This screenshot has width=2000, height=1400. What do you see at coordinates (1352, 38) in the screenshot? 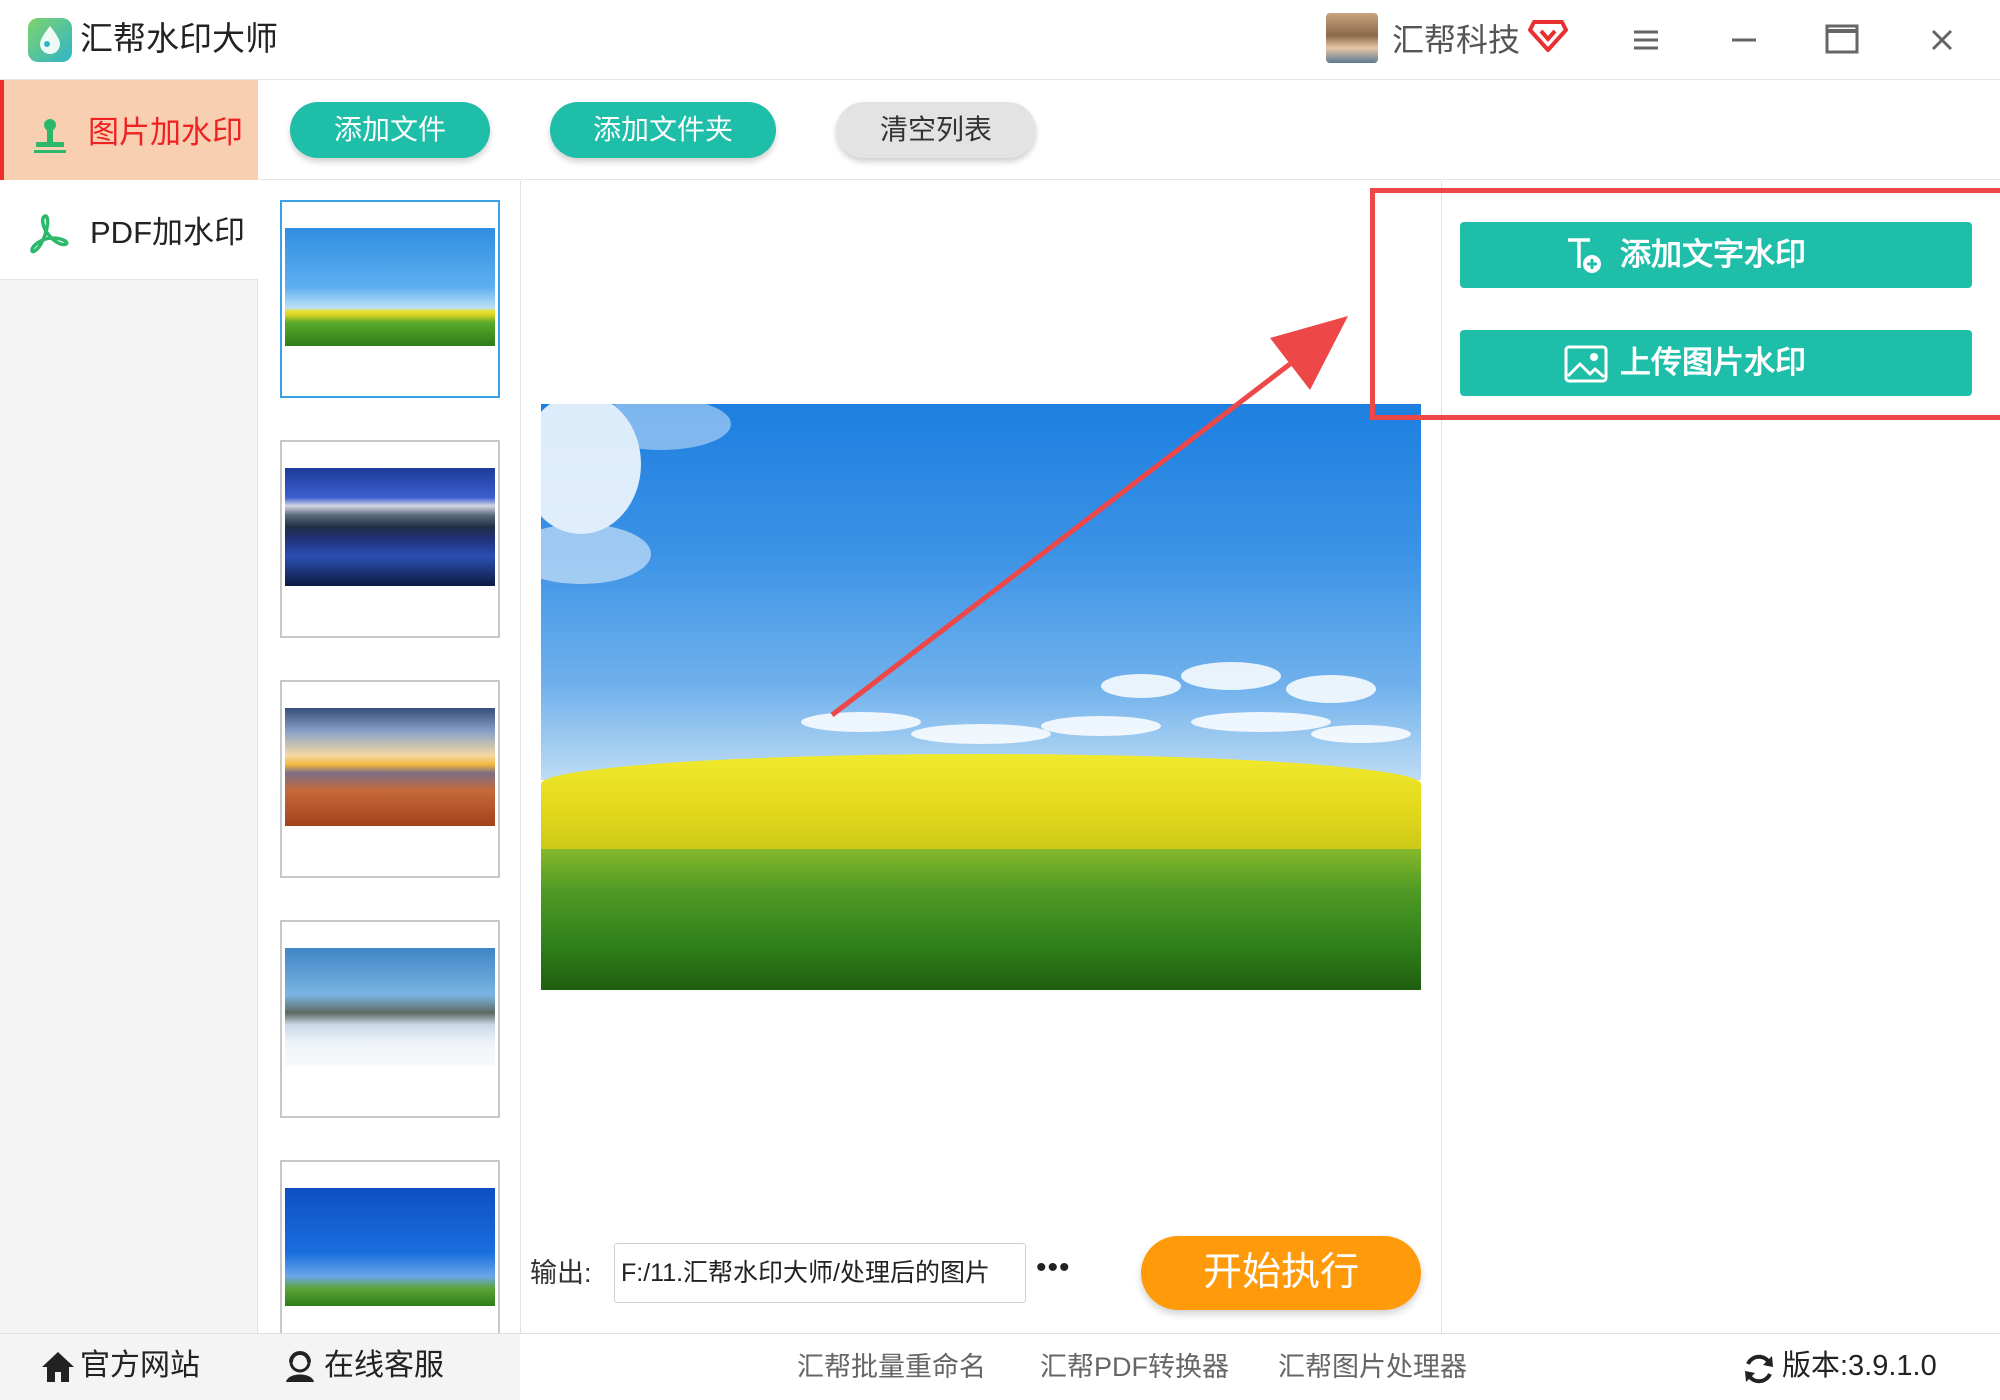
I see `avatar` at bounding box center [1352, 38].